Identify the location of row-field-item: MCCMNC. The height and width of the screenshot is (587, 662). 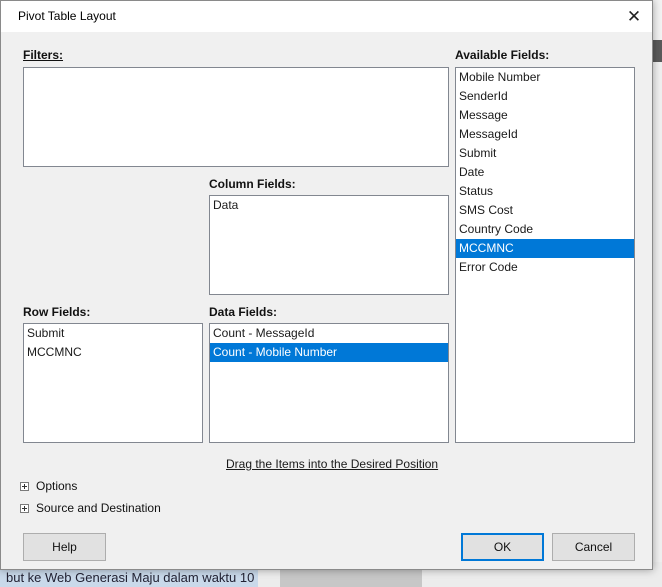
(113, 352).